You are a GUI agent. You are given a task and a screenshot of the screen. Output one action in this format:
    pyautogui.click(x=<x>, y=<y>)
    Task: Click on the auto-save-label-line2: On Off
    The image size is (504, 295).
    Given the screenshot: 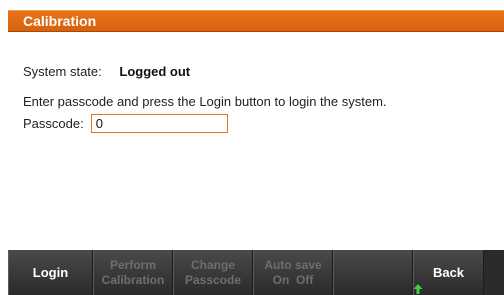 What is the action you would take?
    pyautogui.click(x=293, y=279)
    